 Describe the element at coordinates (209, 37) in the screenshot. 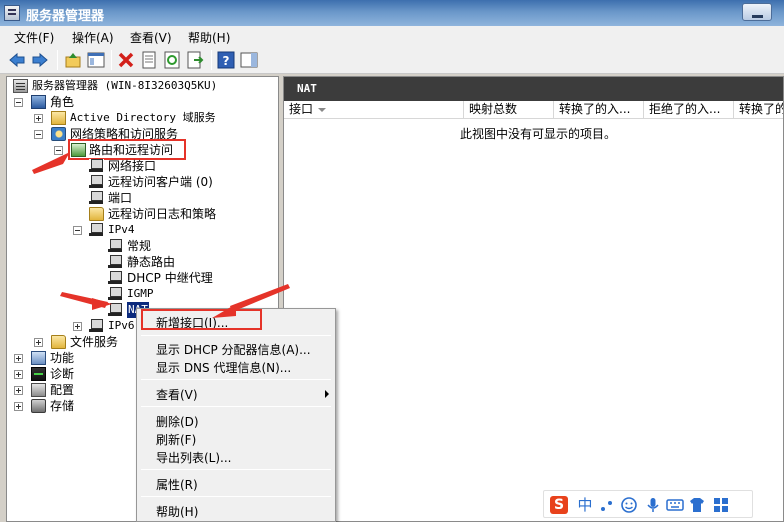

I see `menu-help: 帮助(H)` at that location.